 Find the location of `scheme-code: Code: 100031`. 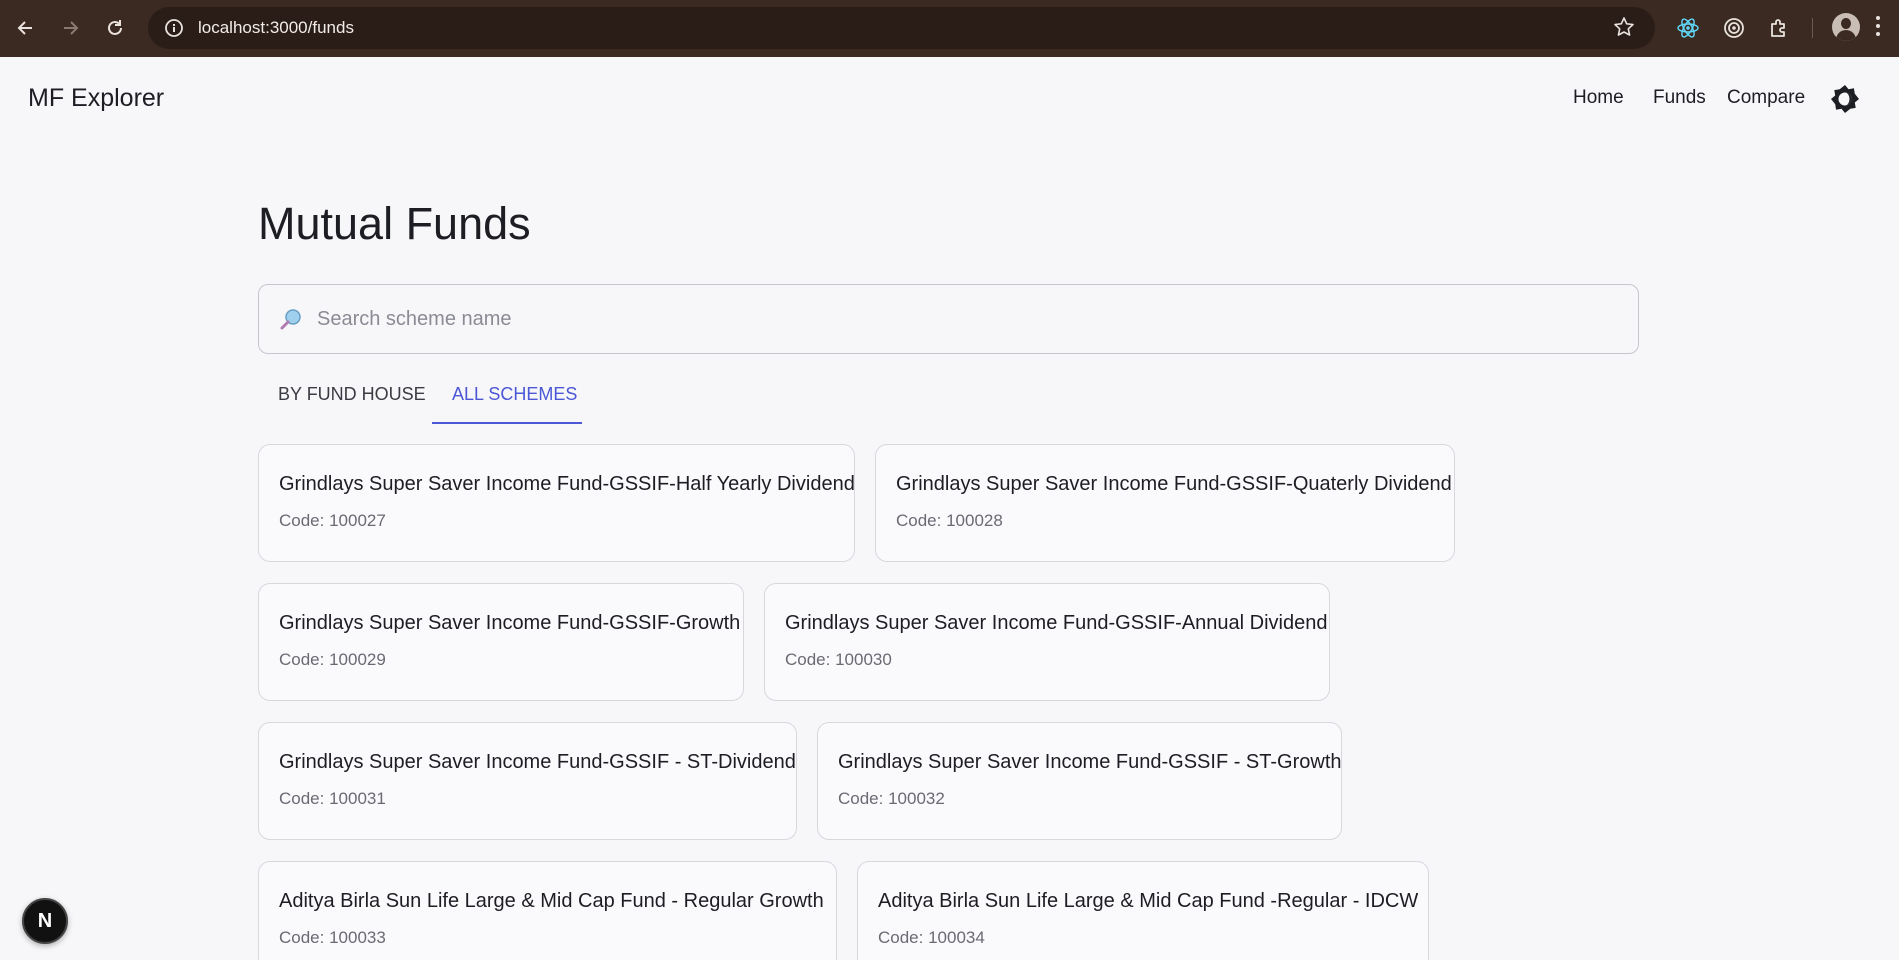

scheme-code: Code: 100031 is located at coordinates (332, 798).